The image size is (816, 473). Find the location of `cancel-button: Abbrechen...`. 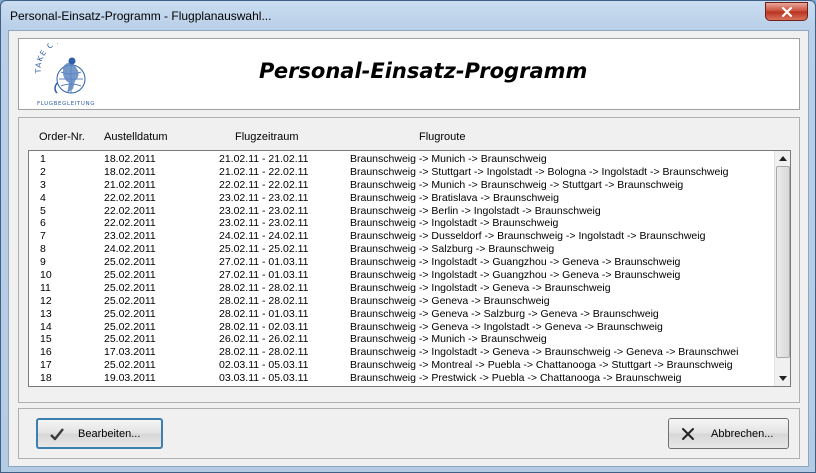

cancel-button: Abbrechen... is located at coordinates (728, 433).